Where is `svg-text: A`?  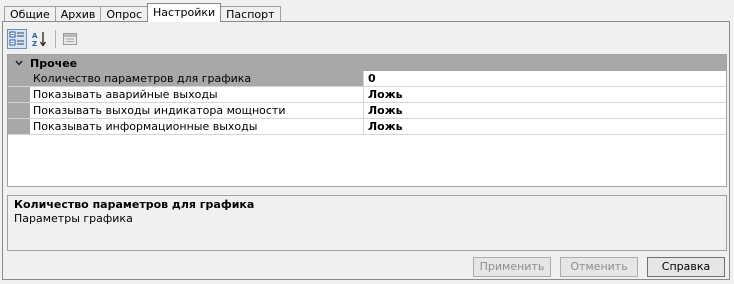 svg-text: A is located at coordinates (35, 36).